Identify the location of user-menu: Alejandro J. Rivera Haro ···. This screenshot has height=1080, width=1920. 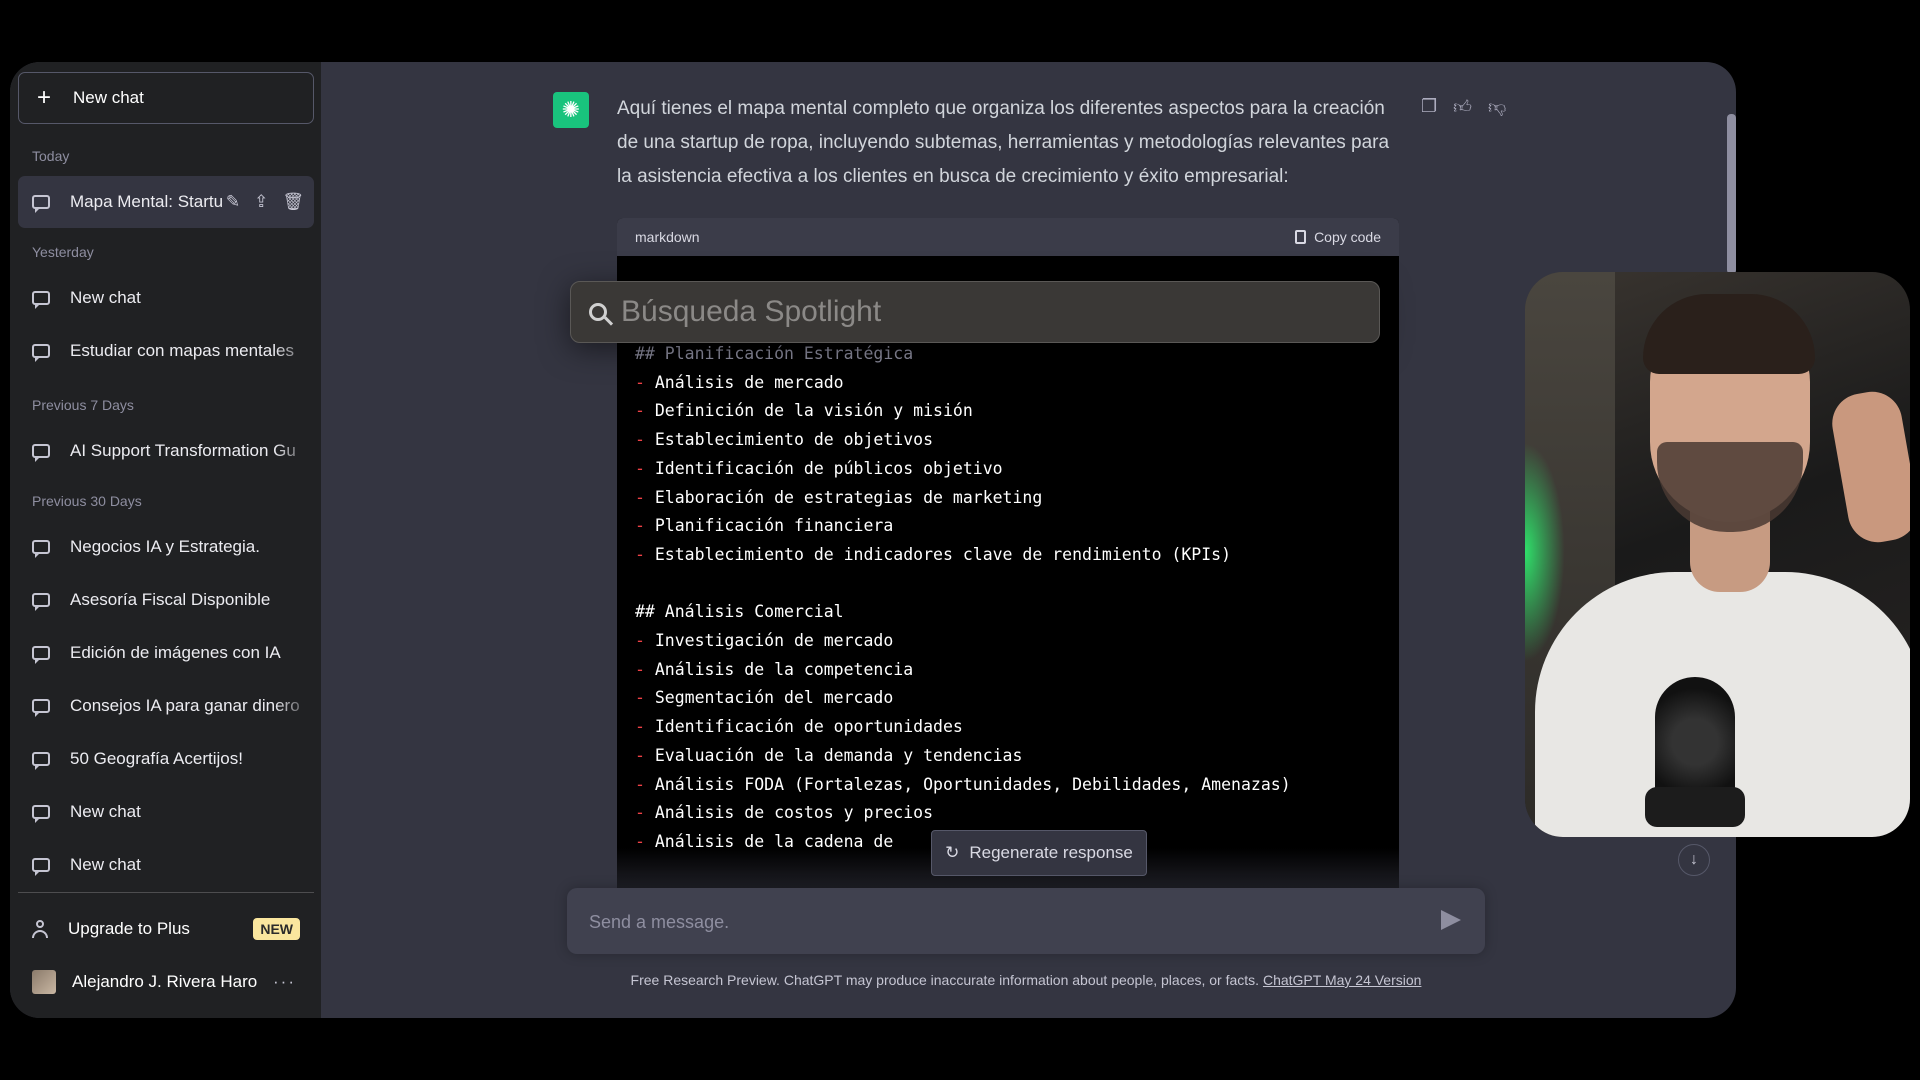
(166, 982).